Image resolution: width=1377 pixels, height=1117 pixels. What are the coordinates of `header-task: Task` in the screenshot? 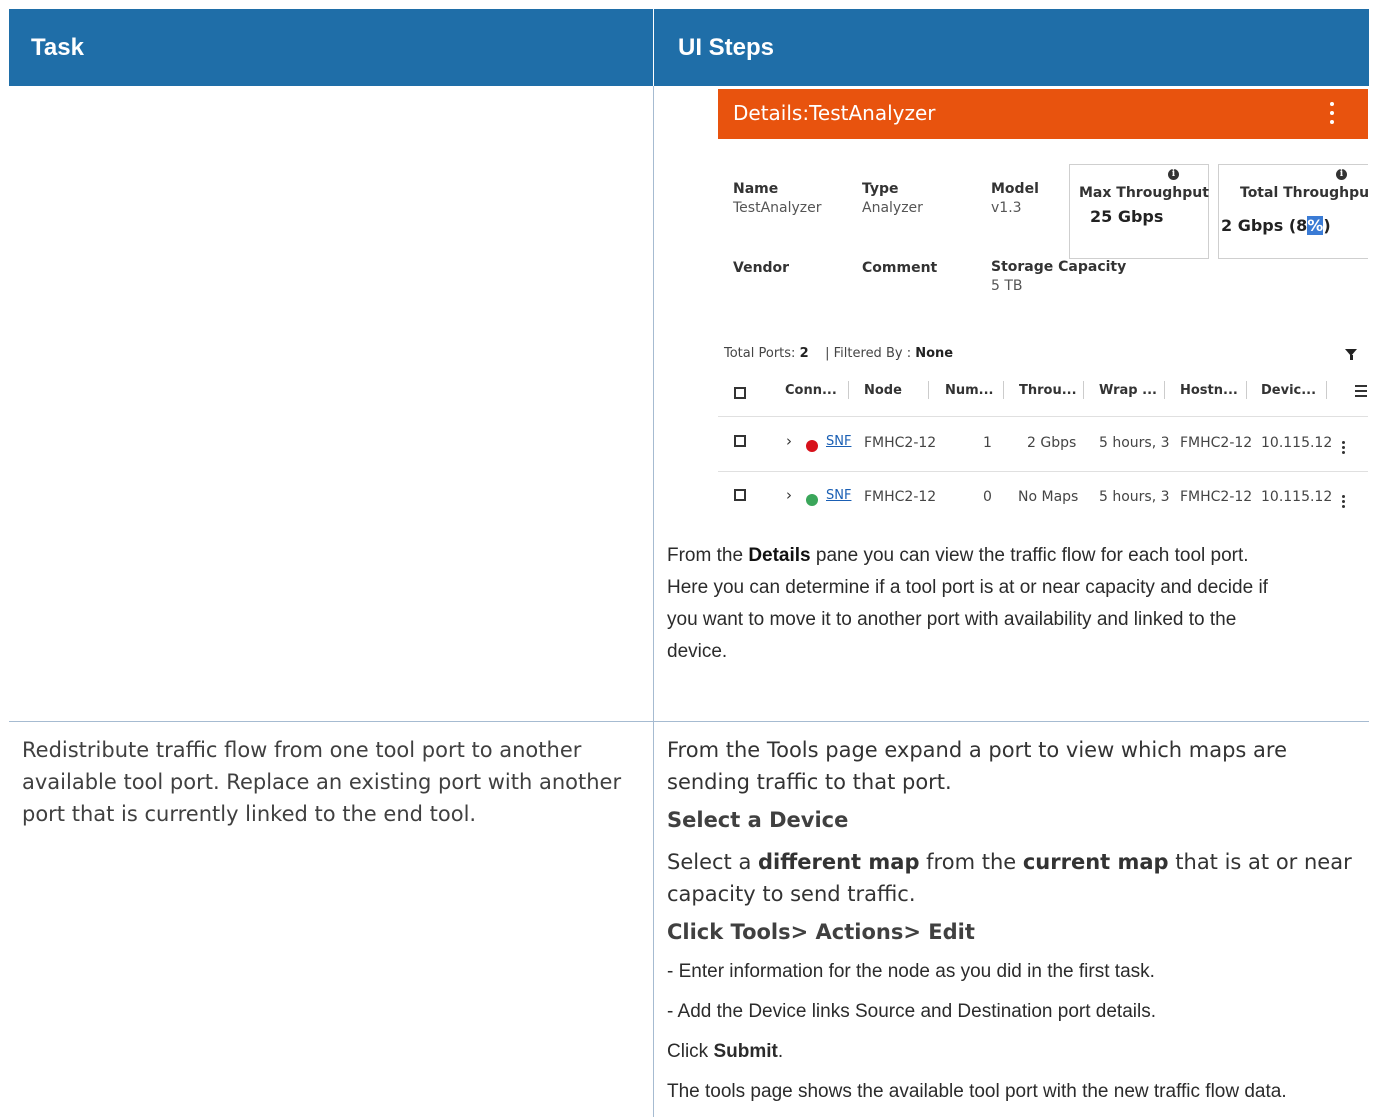 It's located at (331, 47).